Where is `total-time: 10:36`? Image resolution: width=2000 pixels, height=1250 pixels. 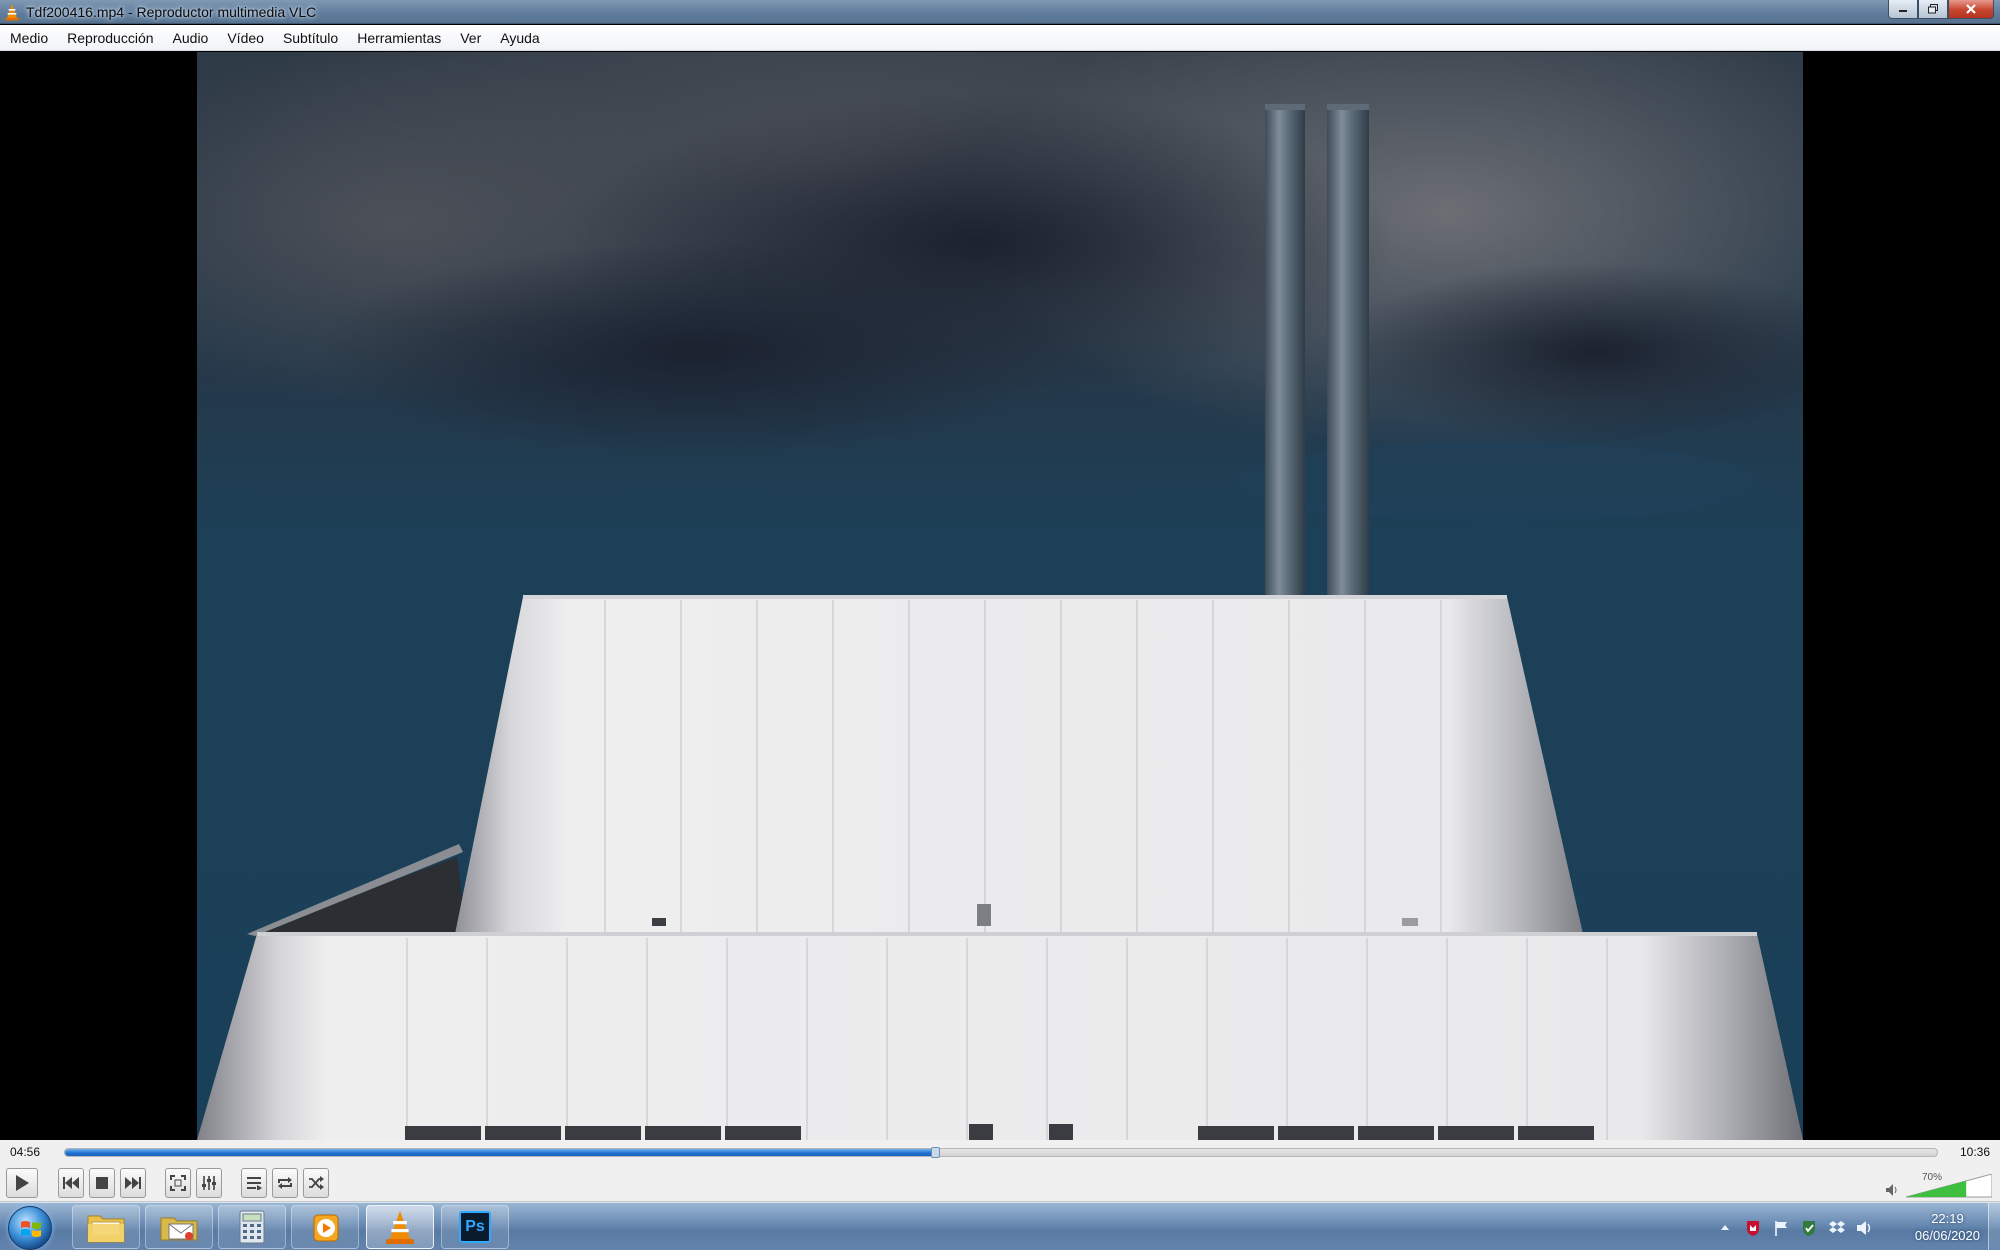
total-time: 10:36 is located at coordinates (1974, 1152).